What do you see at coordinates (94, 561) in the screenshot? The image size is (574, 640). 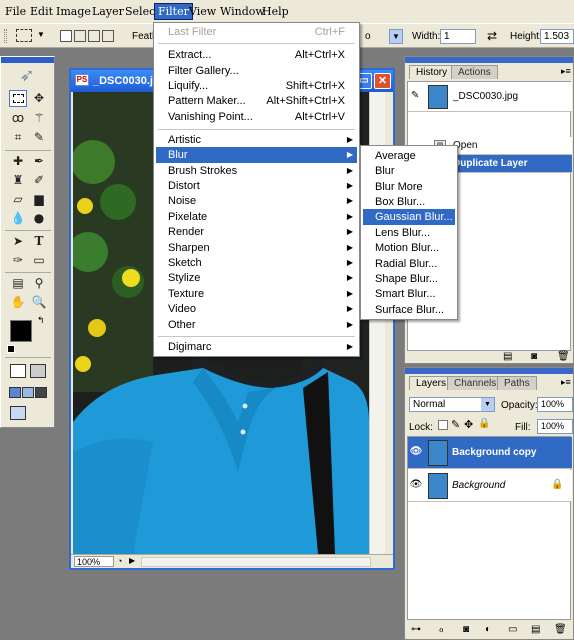 I see `zoom-level: 100%` at bounding box center [94, 561].